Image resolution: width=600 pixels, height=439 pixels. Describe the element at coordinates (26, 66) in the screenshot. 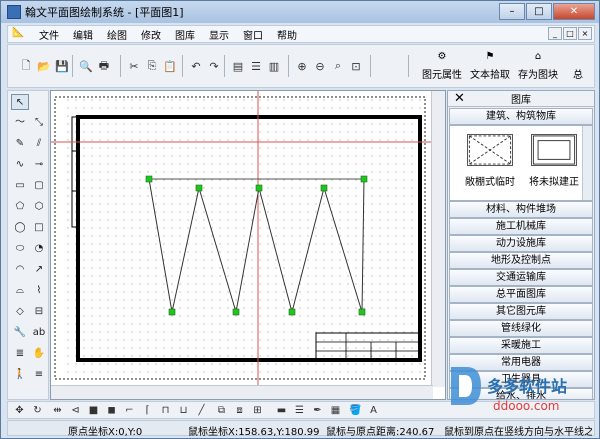

I see `new-file-icon: 🗋` at that location.